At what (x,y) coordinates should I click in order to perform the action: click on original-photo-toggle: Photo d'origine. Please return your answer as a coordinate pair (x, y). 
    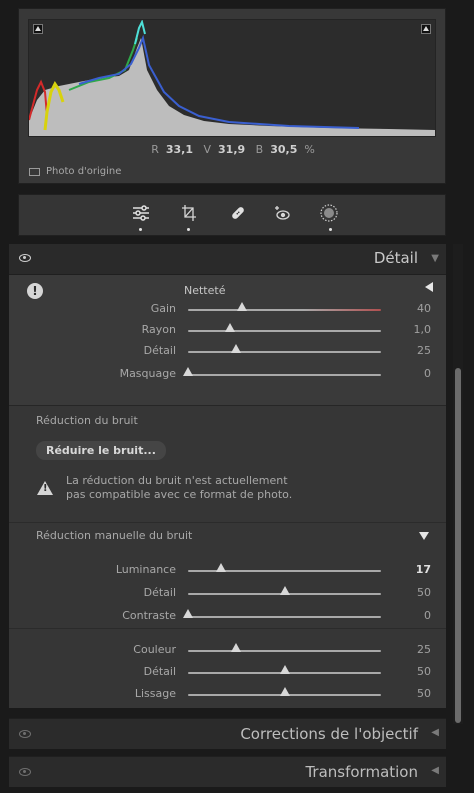
    Looking at the image, I should click on (75, 171).